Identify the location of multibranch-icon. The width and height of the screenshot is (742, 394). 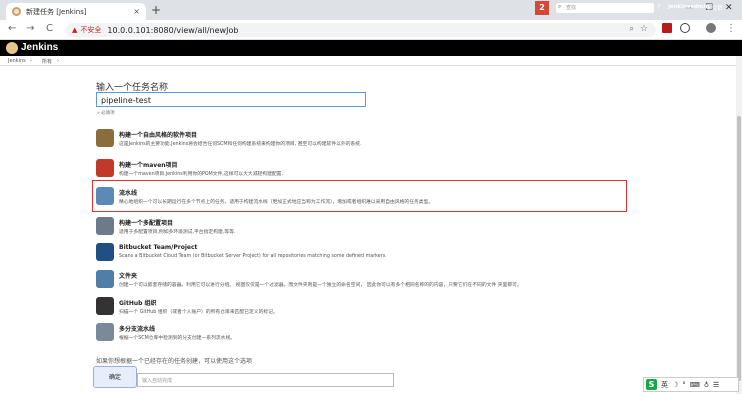
(105, 332).